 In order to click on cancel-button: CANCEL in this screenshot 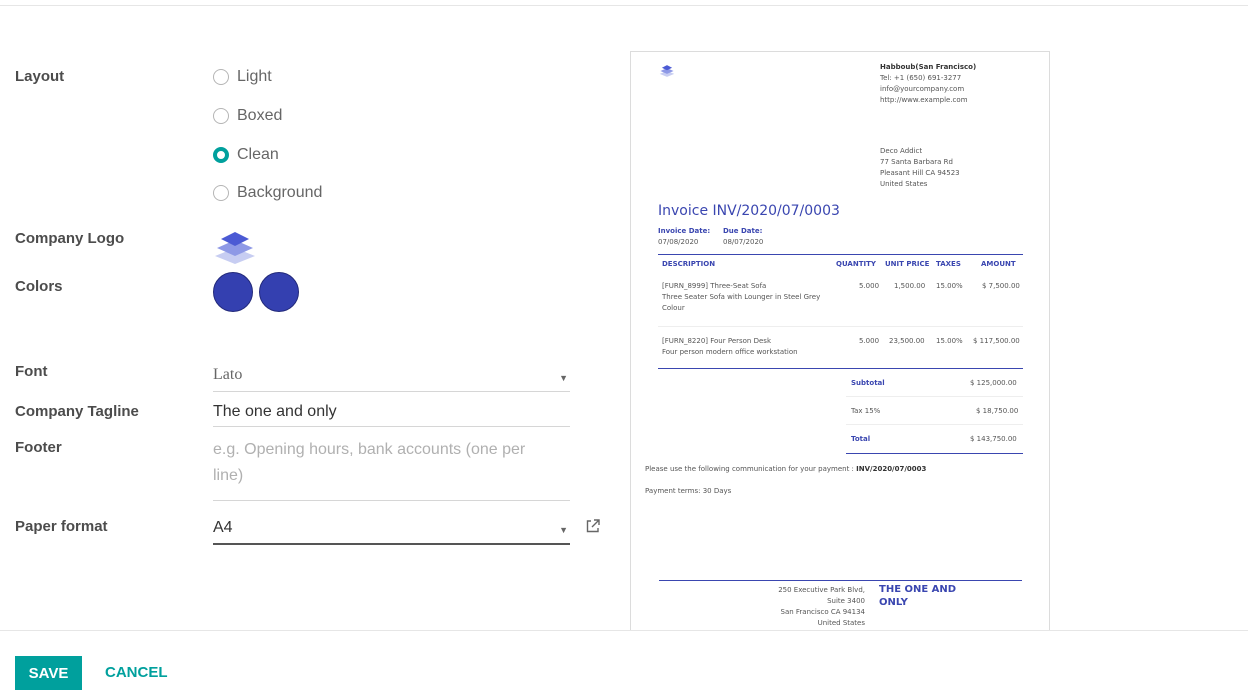, I will do `click(136, 672)`.